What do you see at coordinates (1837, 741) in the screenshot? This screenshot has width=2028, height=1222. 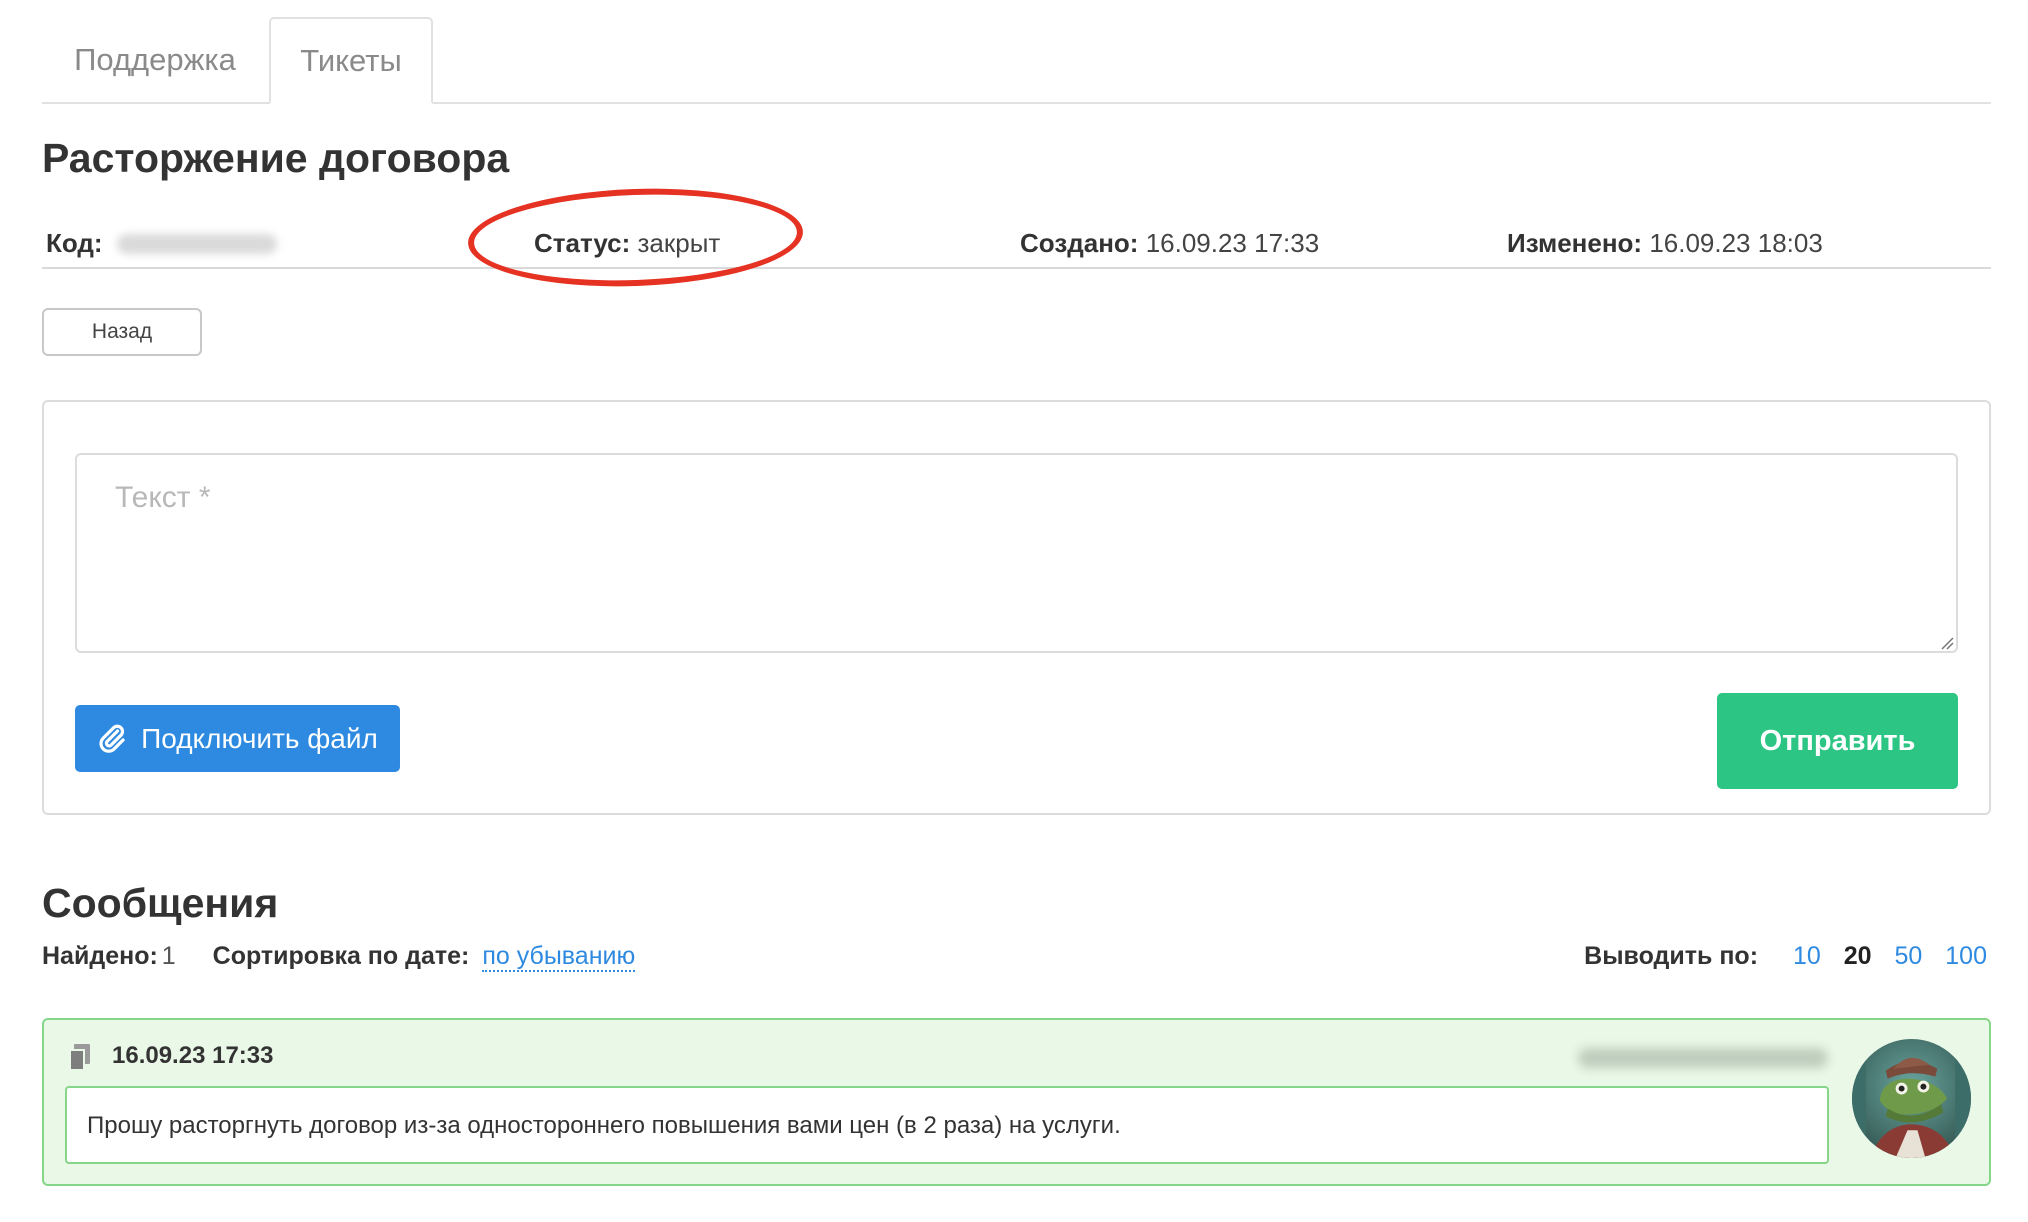 I see `send-button: Отправить` at bounding box center [1837, 741].